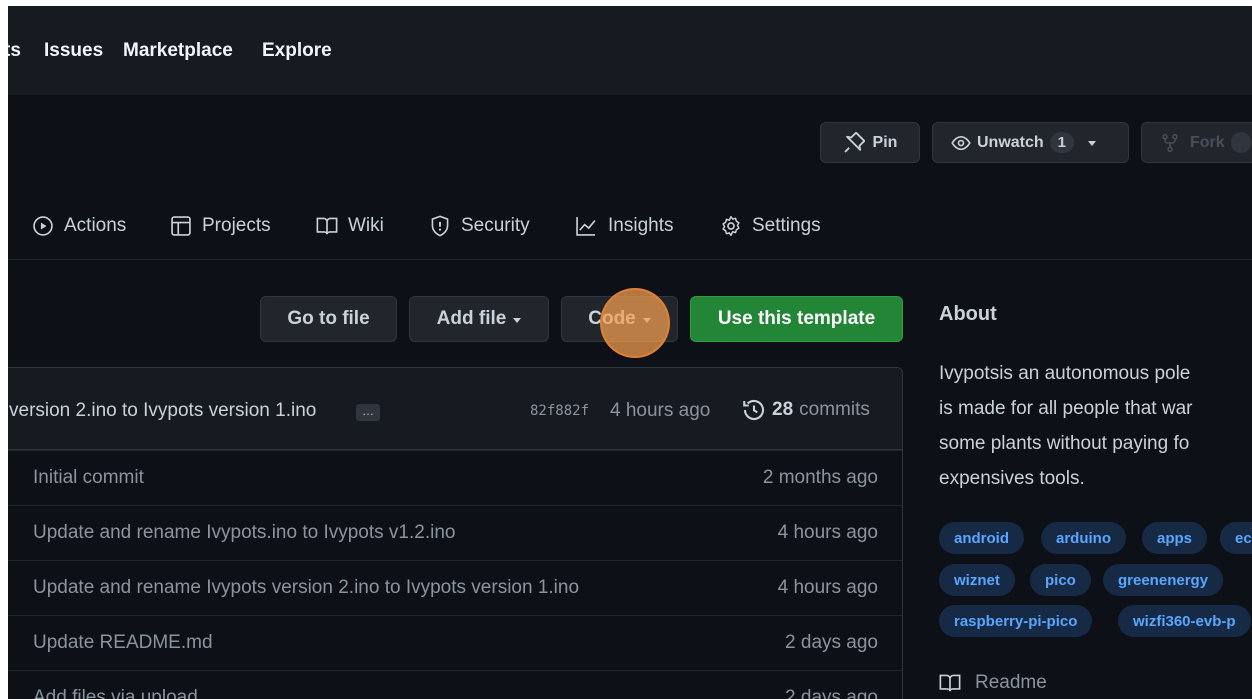  What do you see at coordinates (731, 226) in the screenshot?
I see `gear-icon` at bounding box center [731, 226].